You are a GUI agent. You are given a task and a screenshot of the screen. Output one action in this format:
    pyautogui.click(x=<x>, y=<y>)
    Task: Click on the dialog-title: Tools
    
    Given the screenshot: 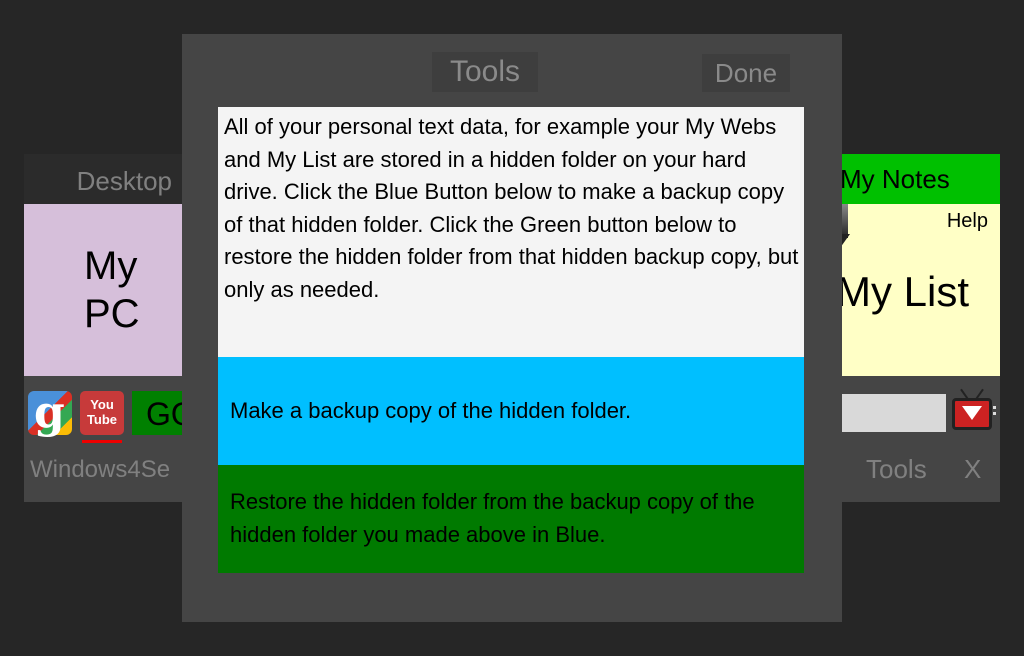 What is the action you would take?
    pyautogui.click(x=485, y=72)
    